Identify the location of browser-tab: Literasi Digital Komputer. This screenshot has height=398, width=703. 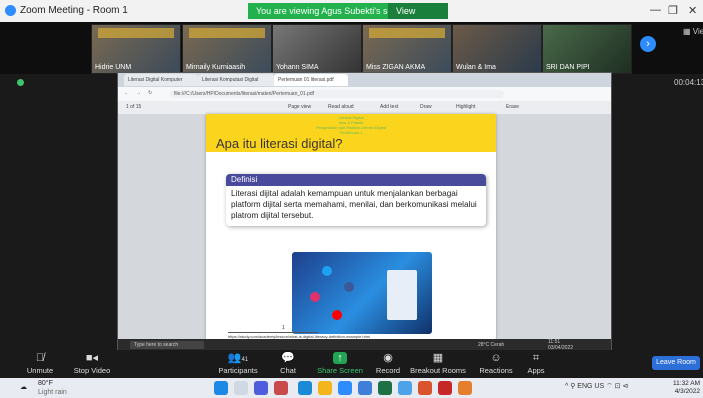
(161, 80).